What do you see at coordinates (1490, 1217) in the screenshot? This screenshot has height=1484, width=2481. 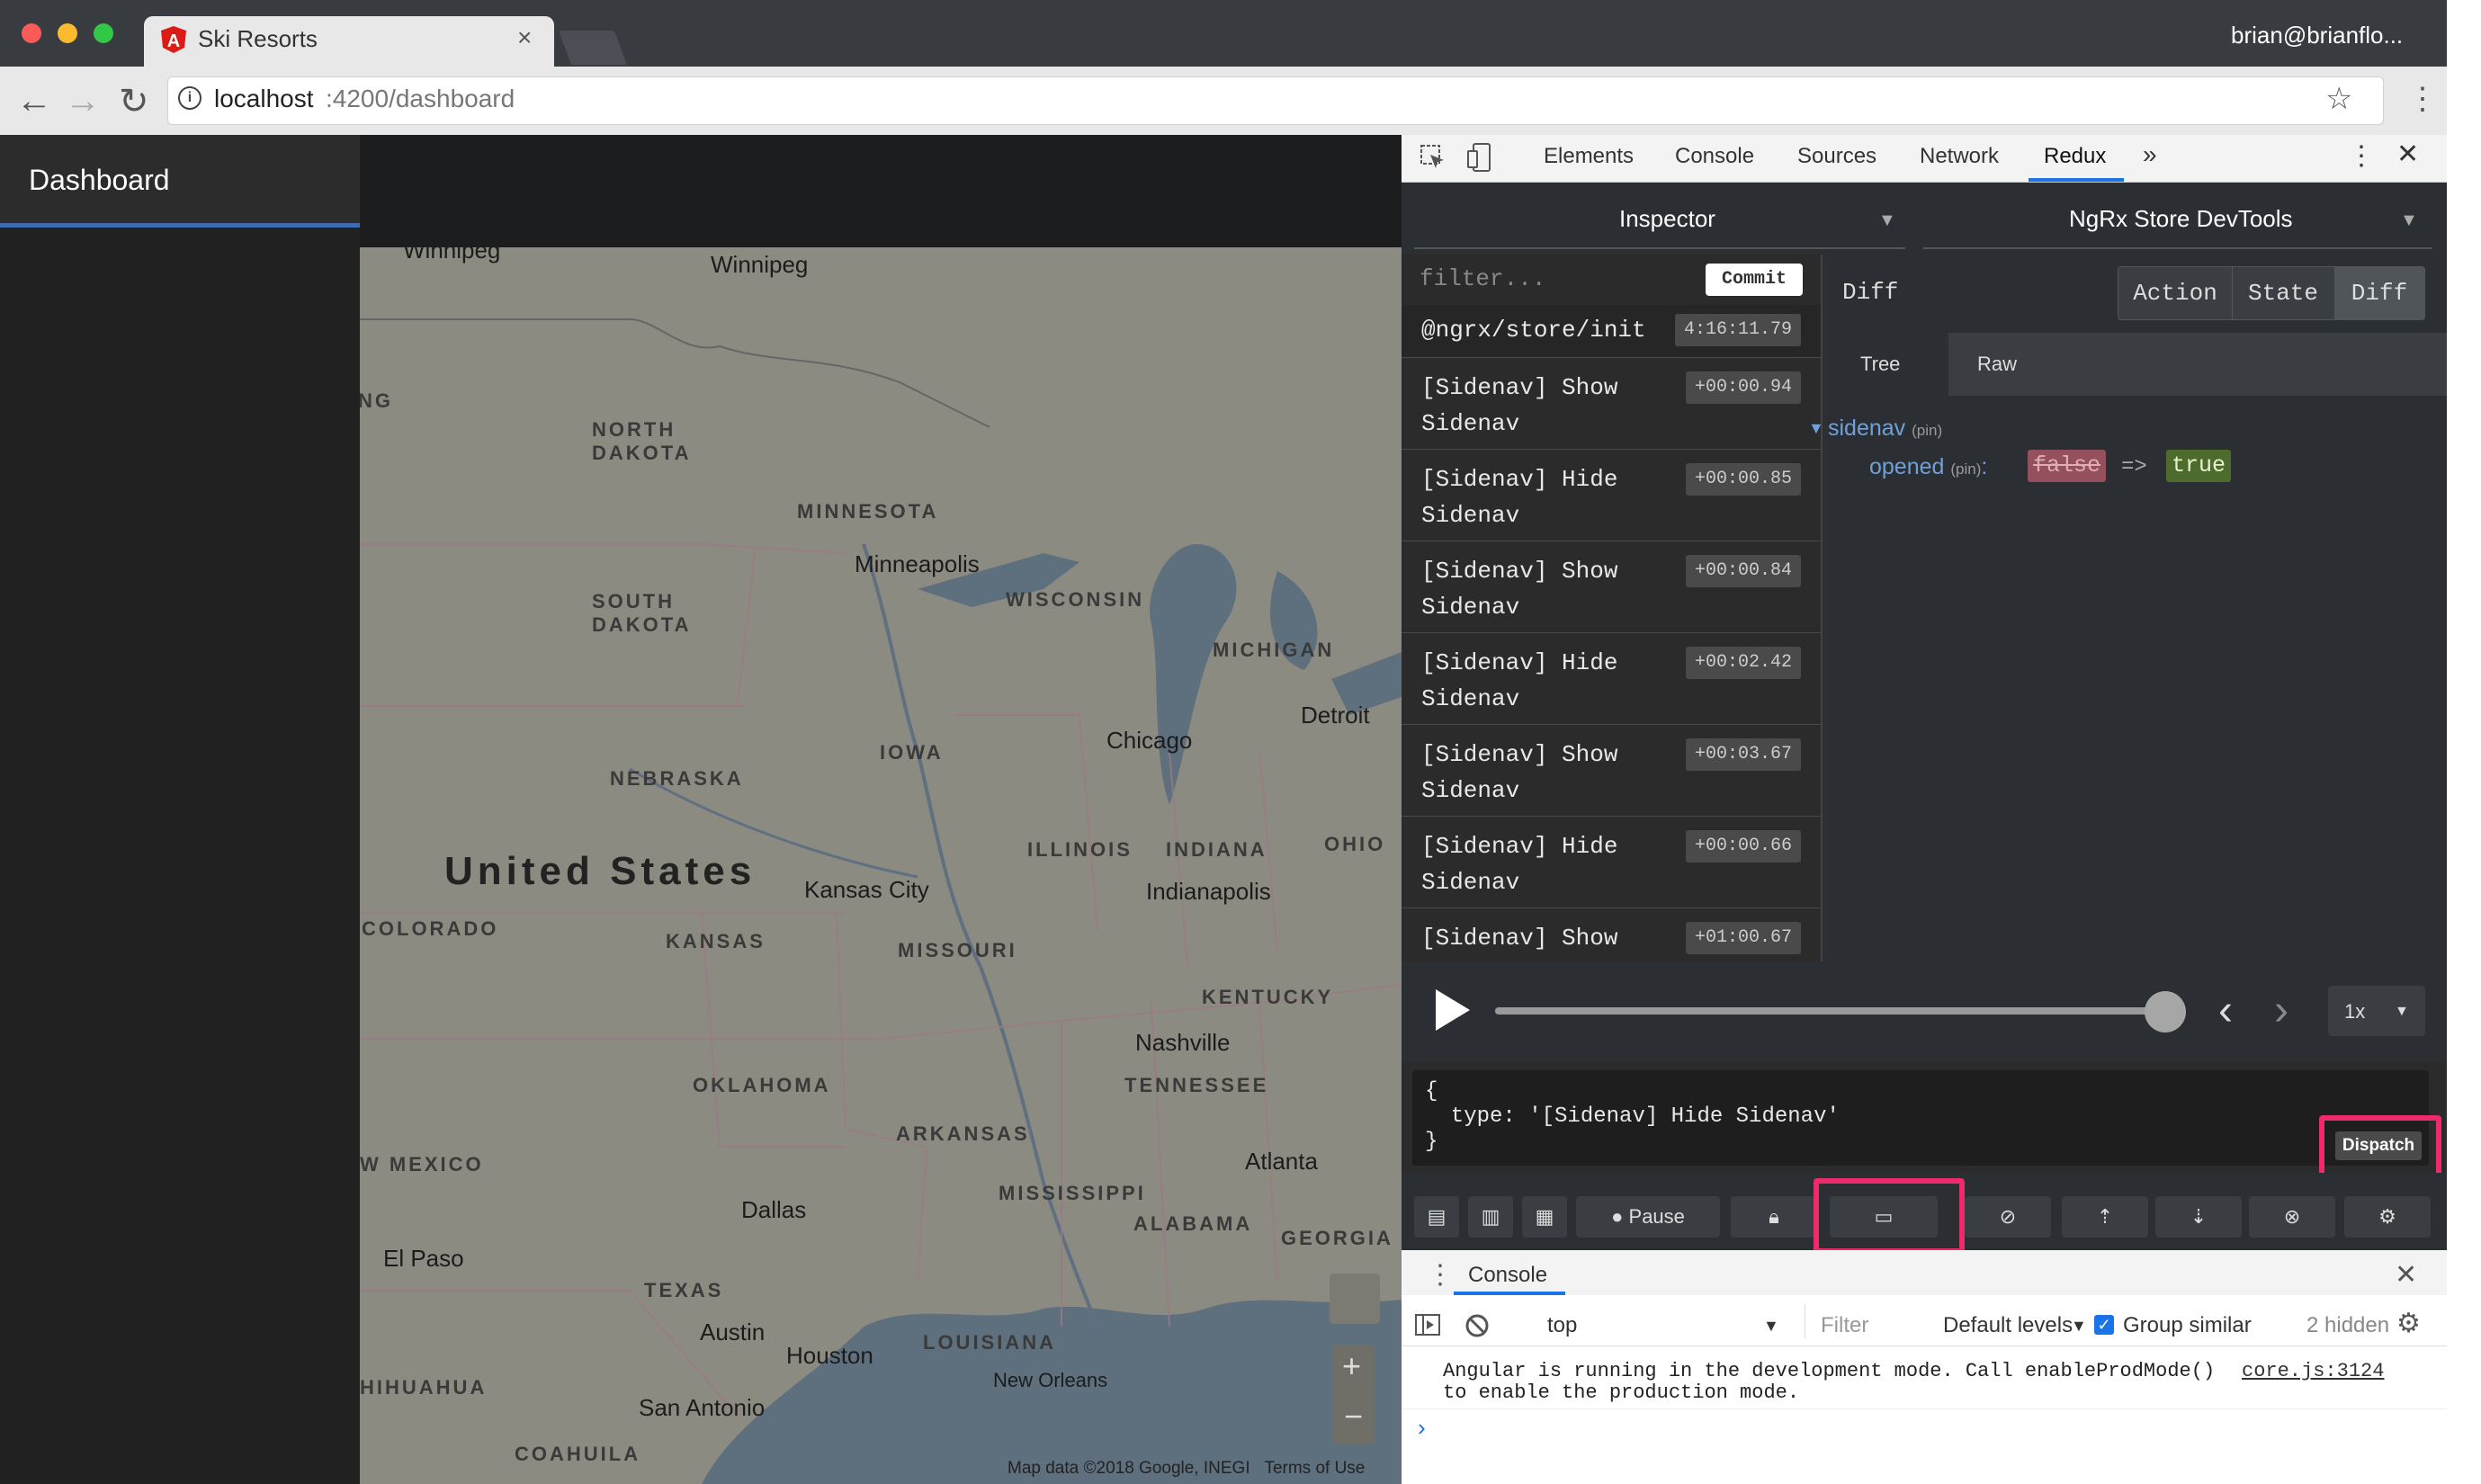 I see `layout-right-icon: ▥` at bounding box center [1490, 1217].